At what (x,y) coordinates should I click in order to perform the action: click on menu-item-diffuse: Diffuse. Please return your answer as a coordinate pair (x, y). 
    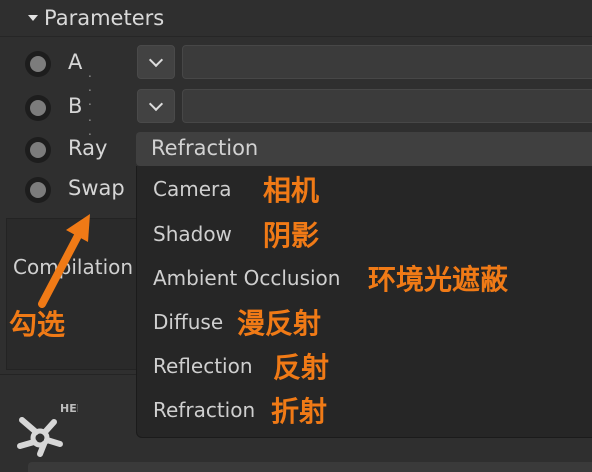
    Looking at the image, I should click on (188, 322).